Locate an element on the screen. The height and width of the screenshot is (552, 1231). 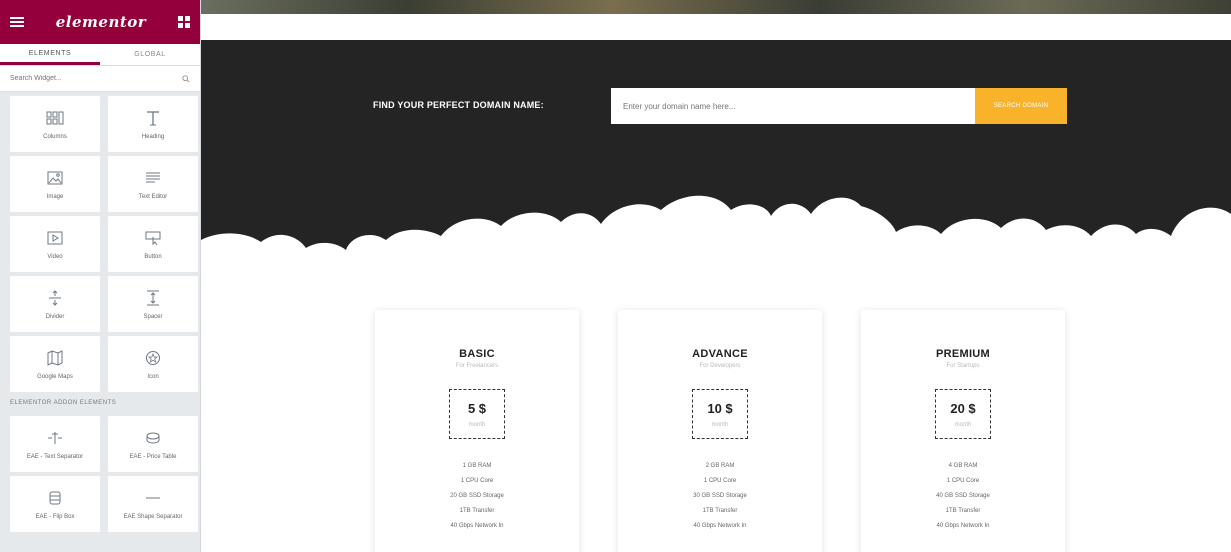
widget-button: Button is located at coordinates (153, 244).